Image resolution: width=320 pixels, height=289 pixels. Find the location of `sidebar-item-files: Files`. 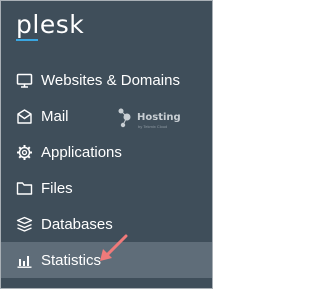

sidebar-item-files: Files is located at coordinates (106, 188).